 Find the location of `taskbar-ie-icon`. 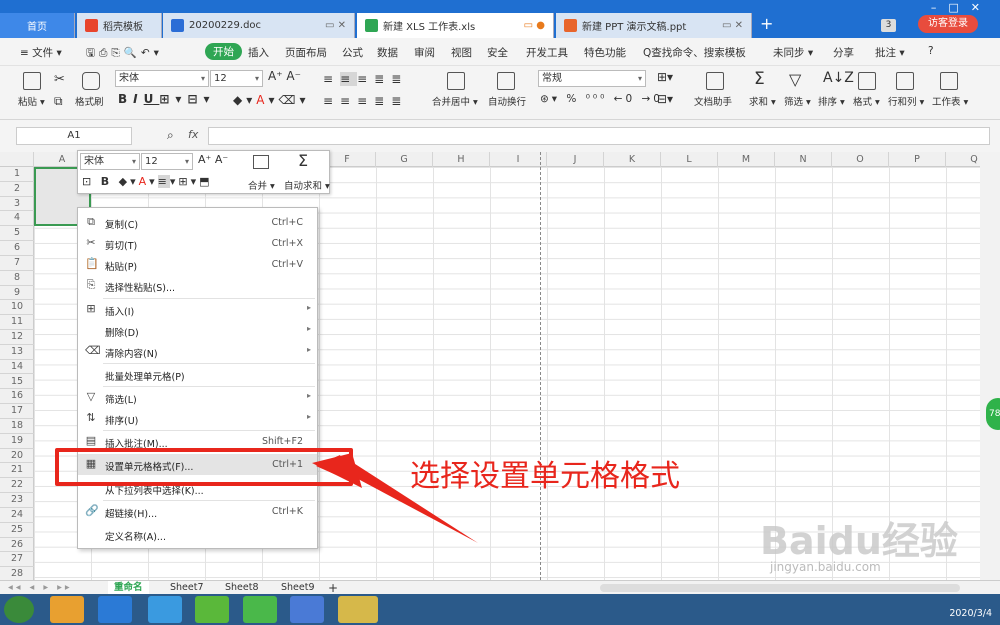

taskbar-ie-icon is located at coordinates (165, 609).